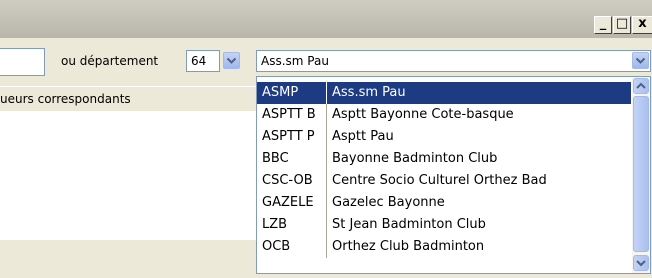 This screenshot has width=652, height=278. I want to click on club-option: LZB St Jean Badminton Club, so click(444, 225).